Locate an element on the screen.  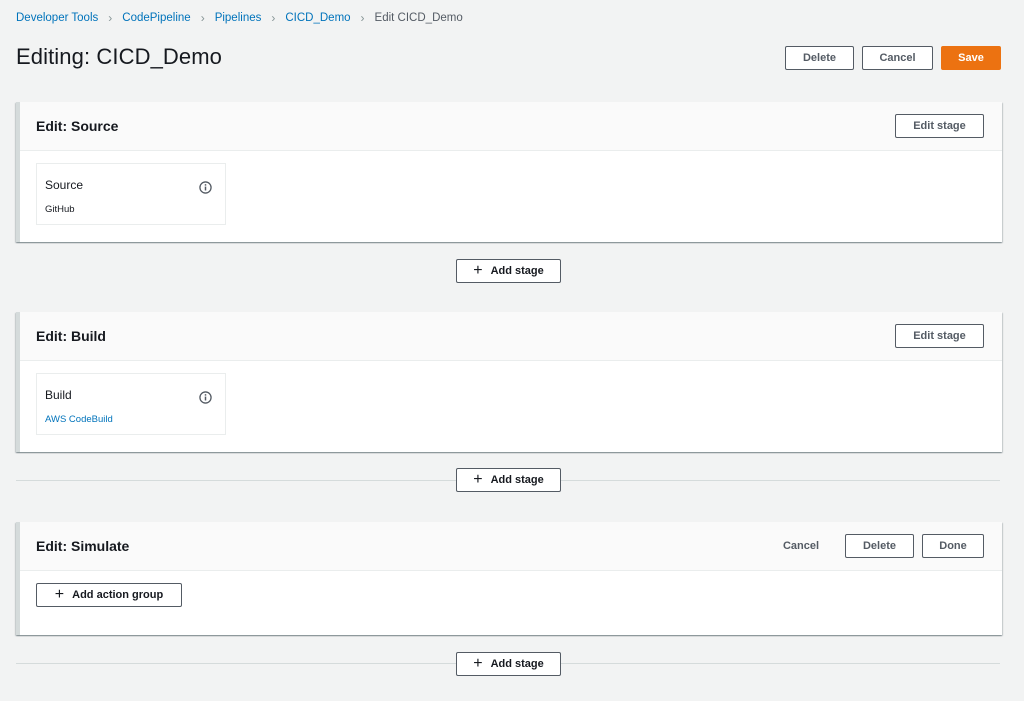
delete-stage-button: Delete is located at coordinates (879, 546).